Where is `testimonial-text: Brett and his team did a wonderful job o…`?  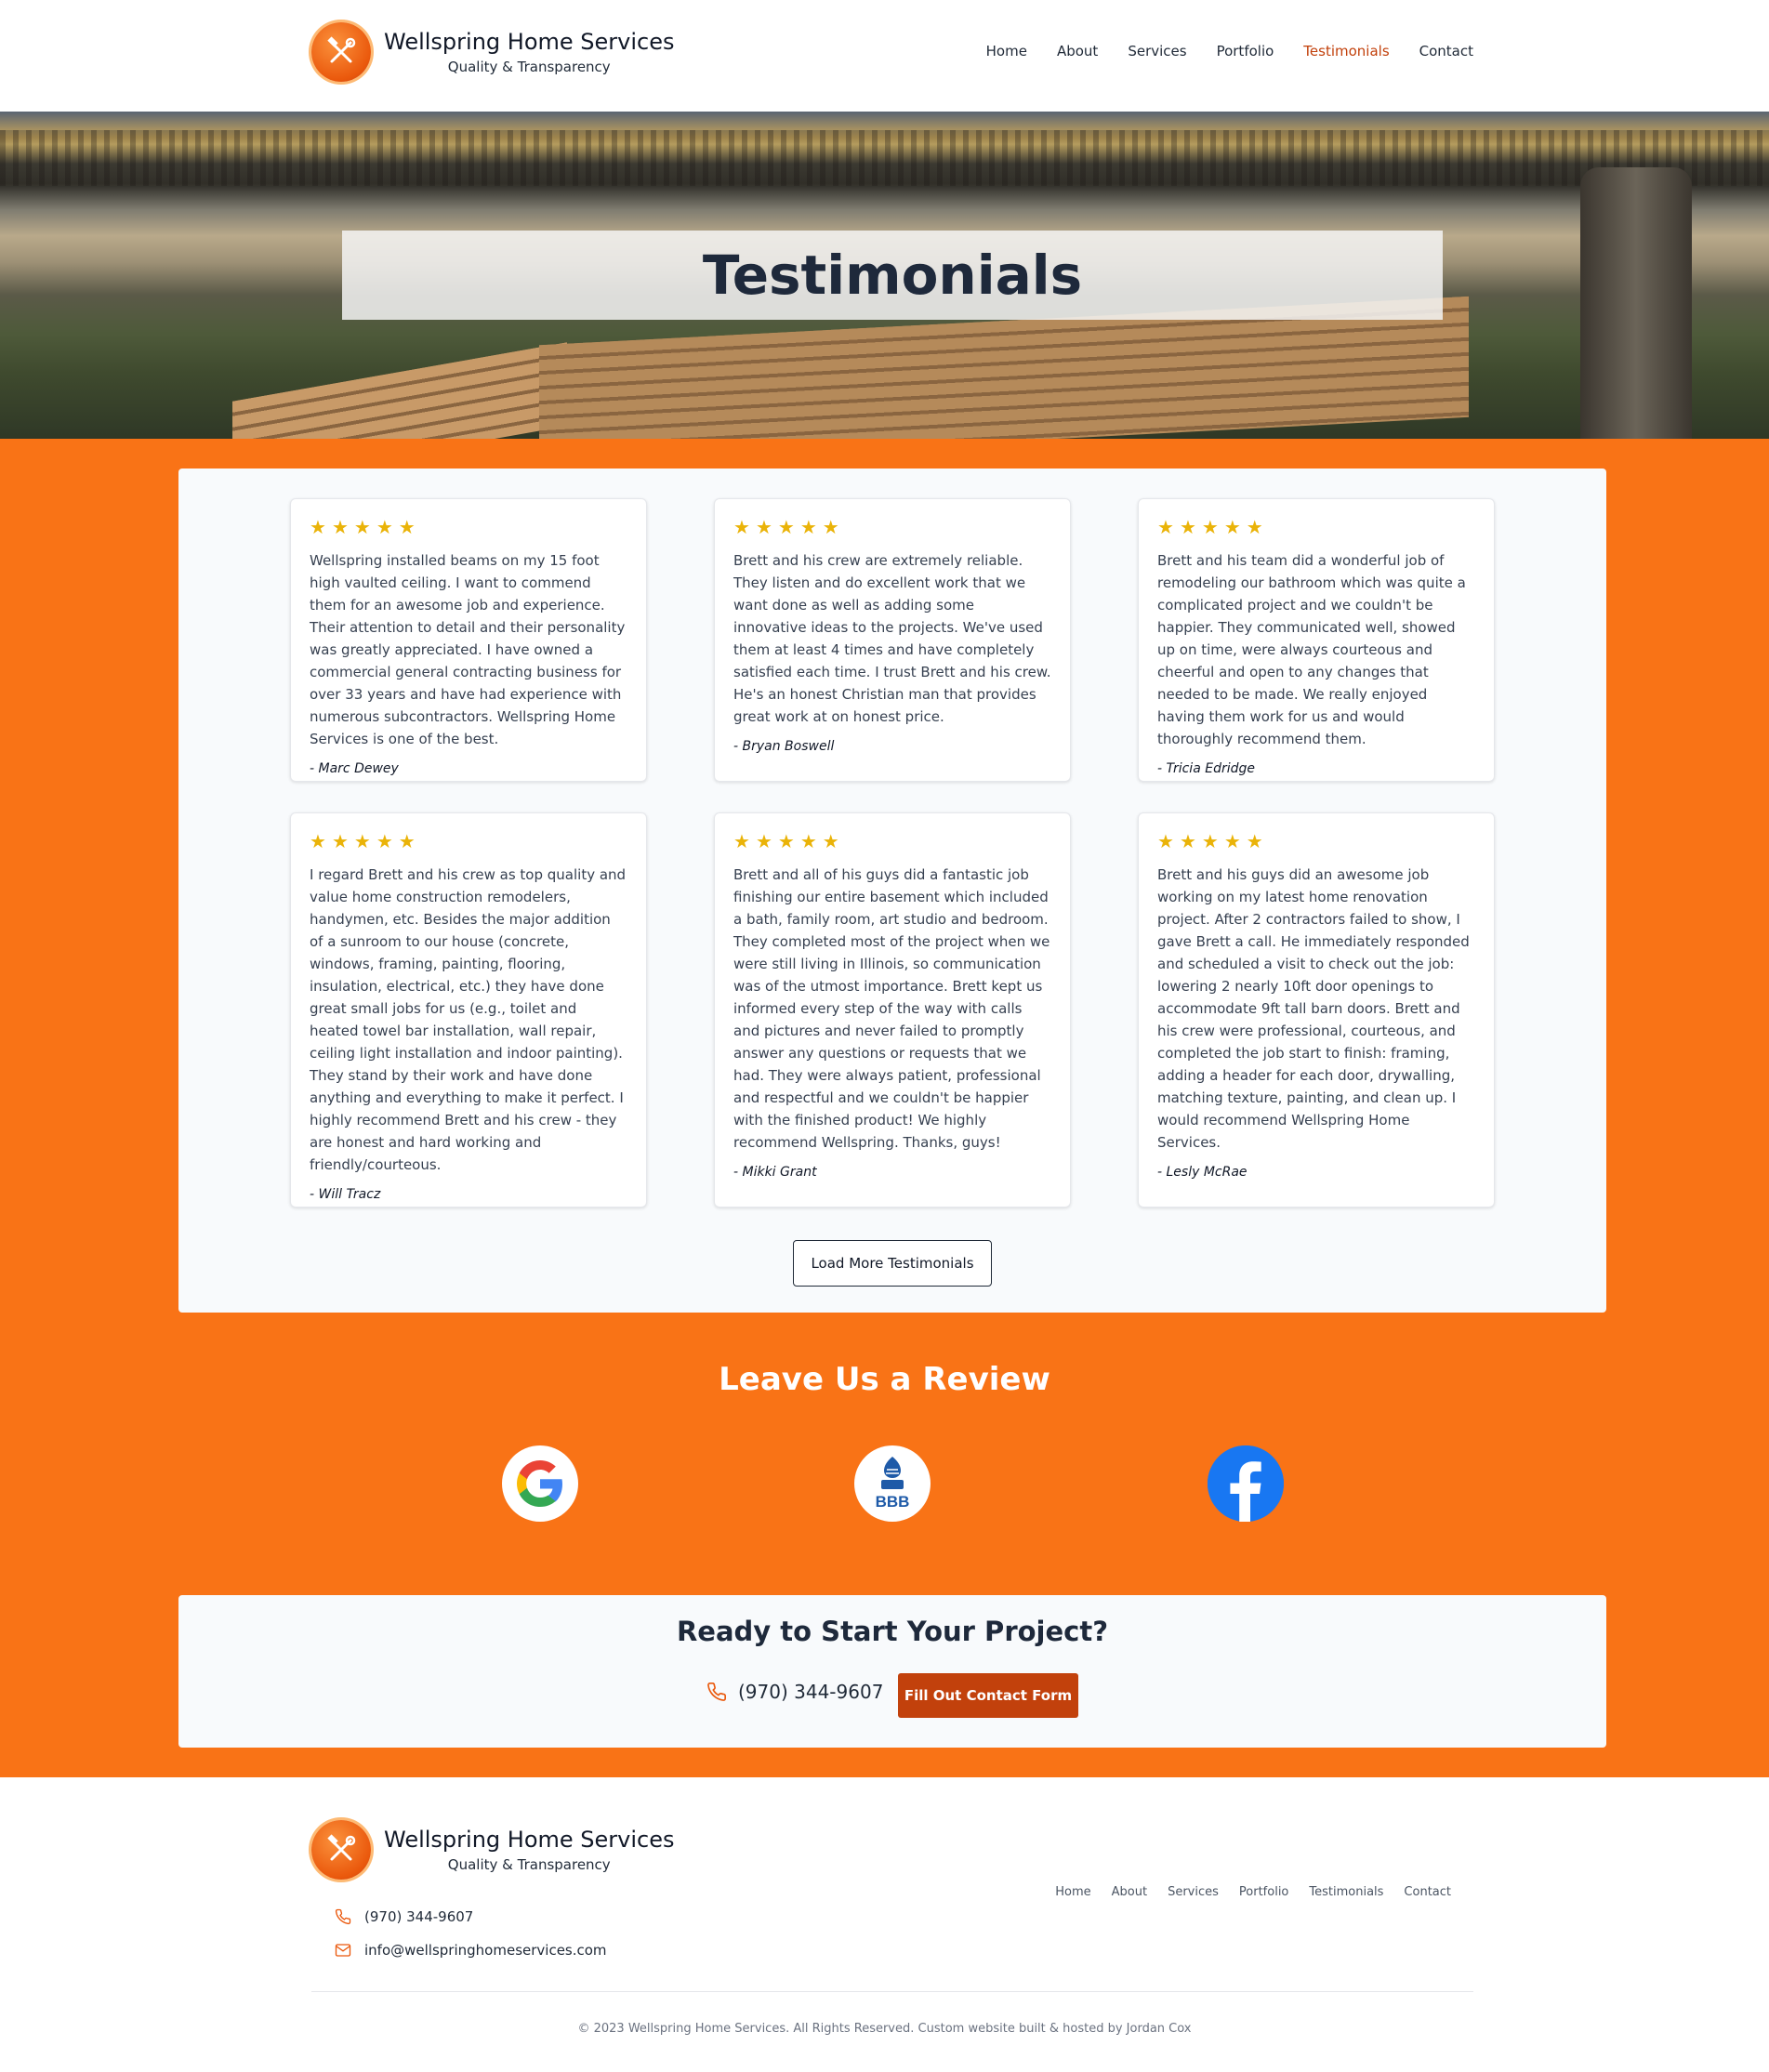
testimonial-text: Brett and his team did a wonderful job o… is located at coordinates (1311, 650).